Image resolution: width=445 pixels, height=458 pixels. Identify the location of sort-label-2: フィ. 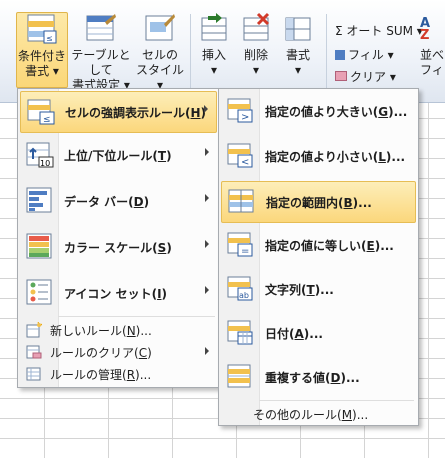
(432, 70).